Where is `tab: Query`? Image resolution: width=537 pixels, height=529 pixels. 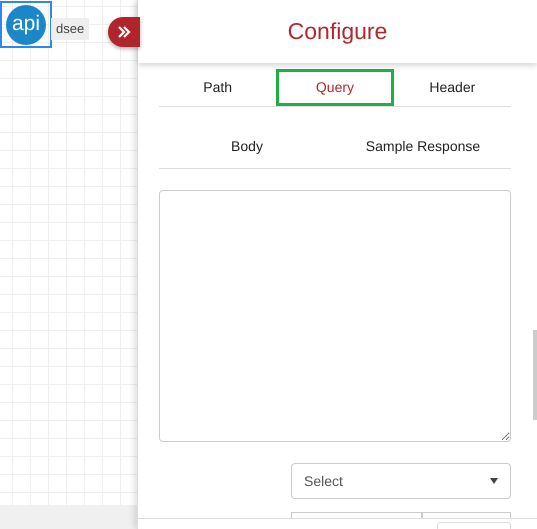 tab: Query is located at coordinates (335, 87).